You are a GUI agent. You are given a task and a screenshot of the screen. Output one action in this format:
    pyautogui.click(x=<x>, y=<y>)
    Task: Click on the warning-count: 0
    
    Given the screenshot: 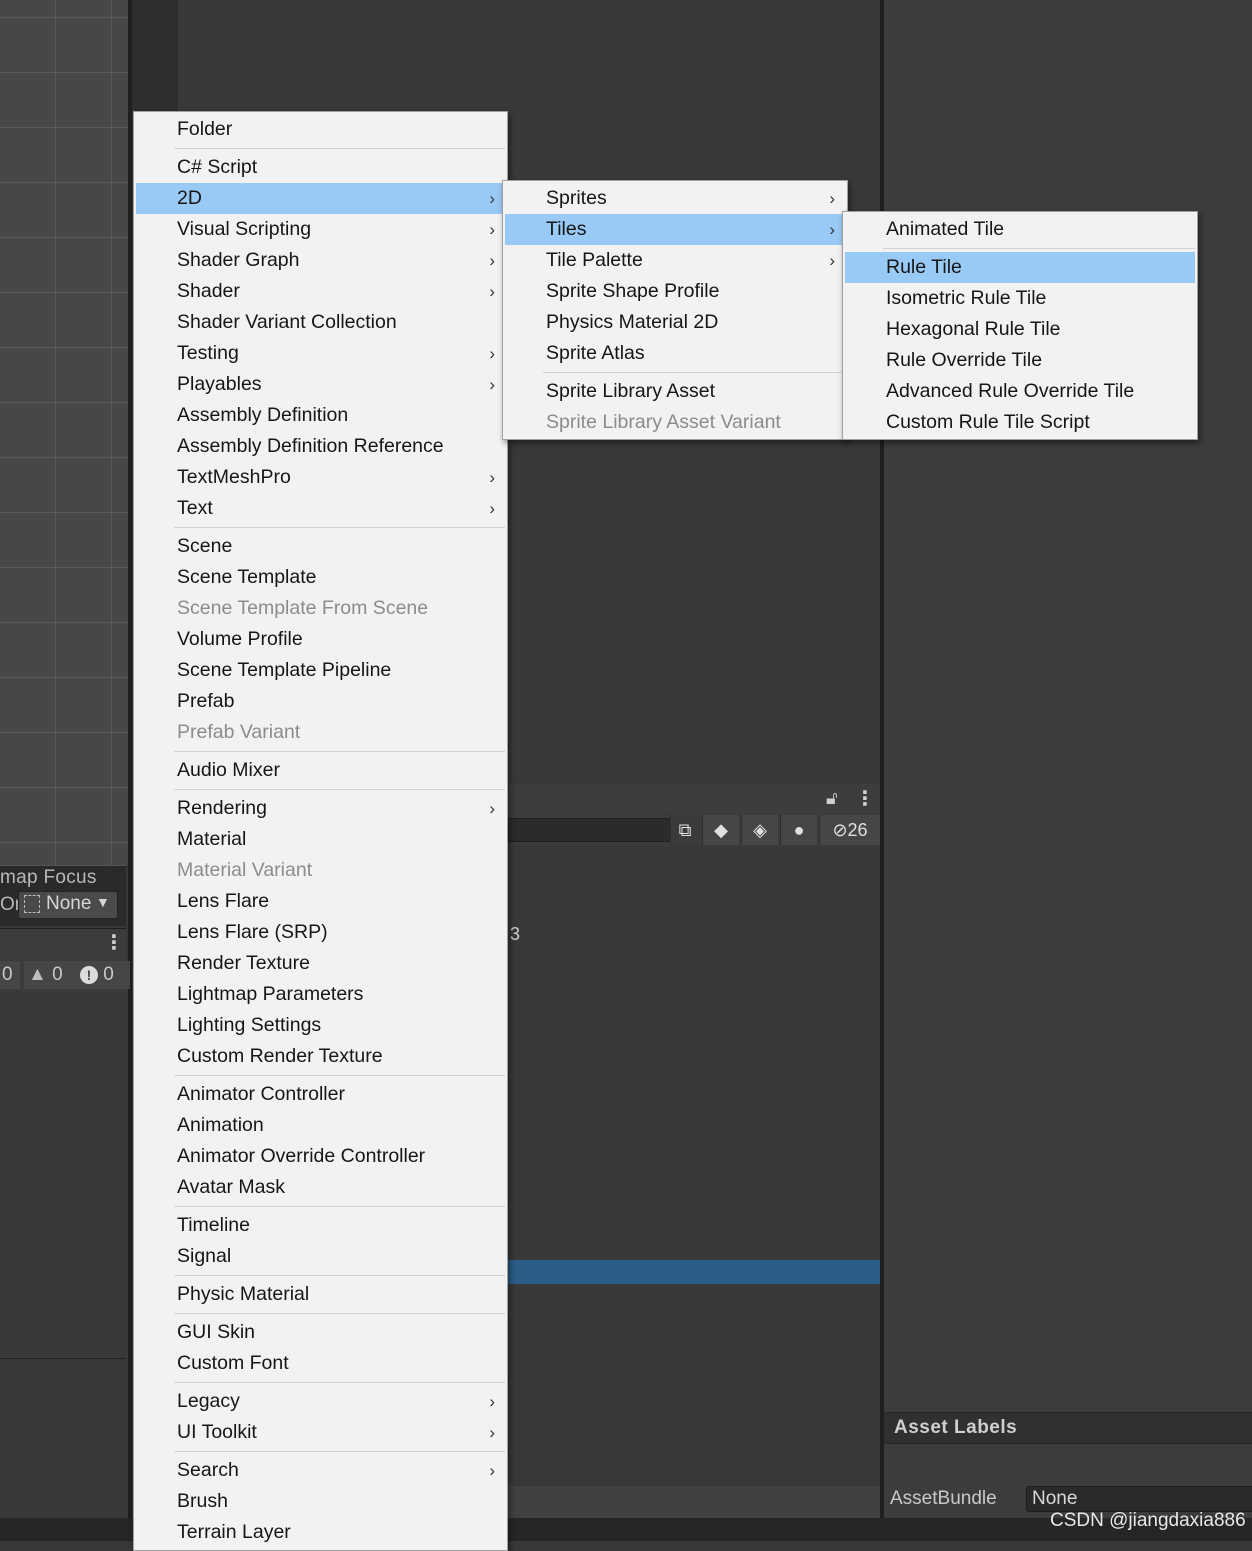 What is the action you would take?
    pyautogui.click(x=57, y=974)
    